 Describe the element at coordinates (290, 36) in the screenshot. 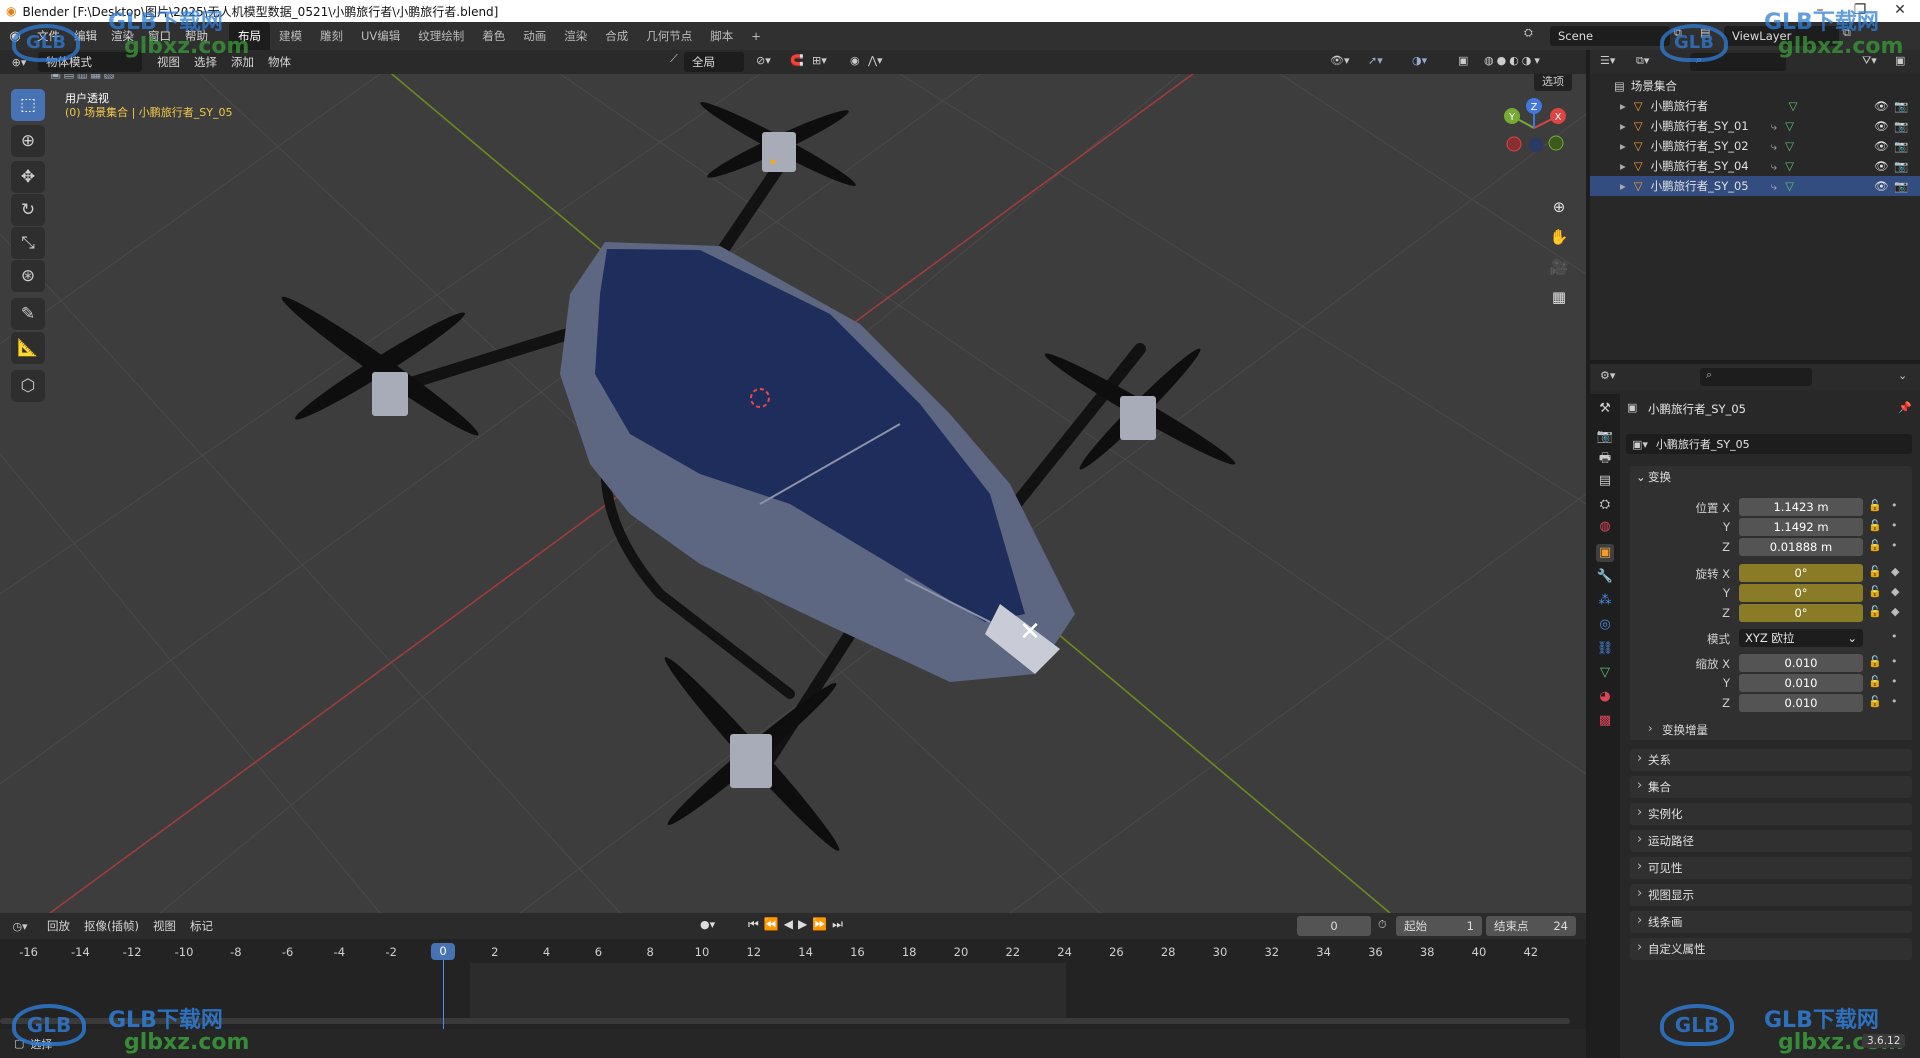

I see `tab-modeling: 建模` at that location.